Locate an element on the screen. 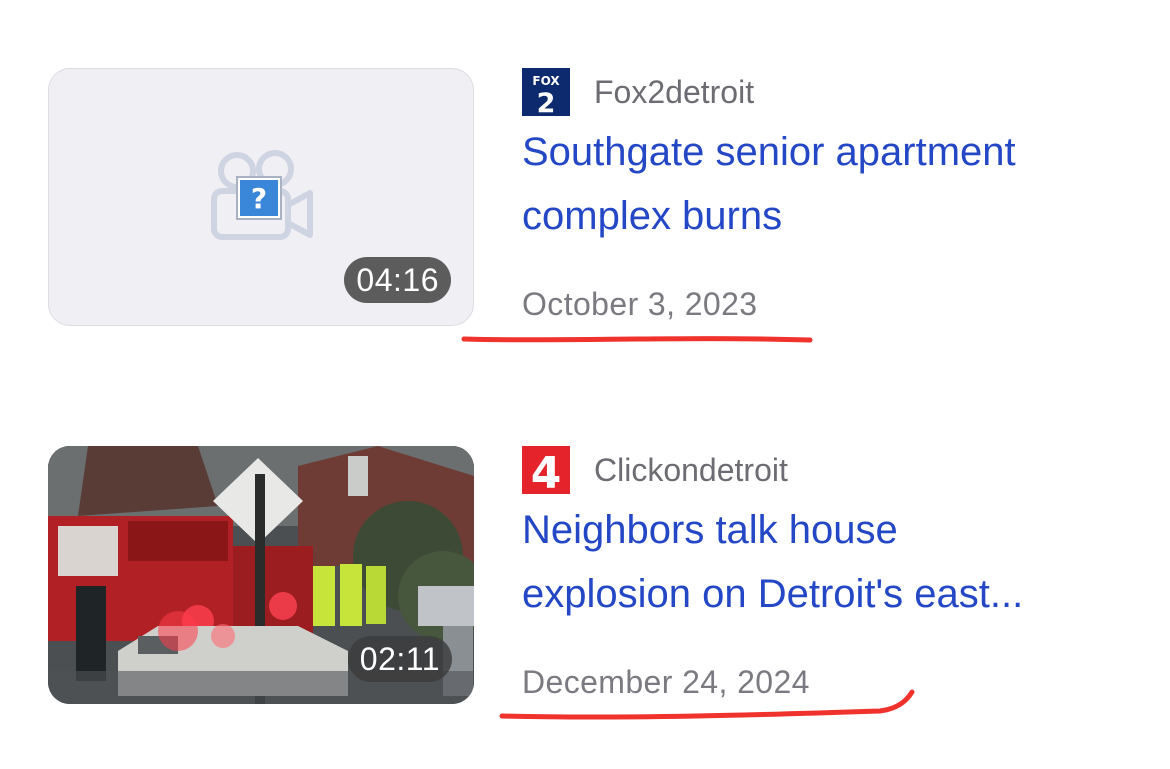 The height and width of the screenshot is (769, 1170). svg-text: 4 is located at coordinates (546, 471).